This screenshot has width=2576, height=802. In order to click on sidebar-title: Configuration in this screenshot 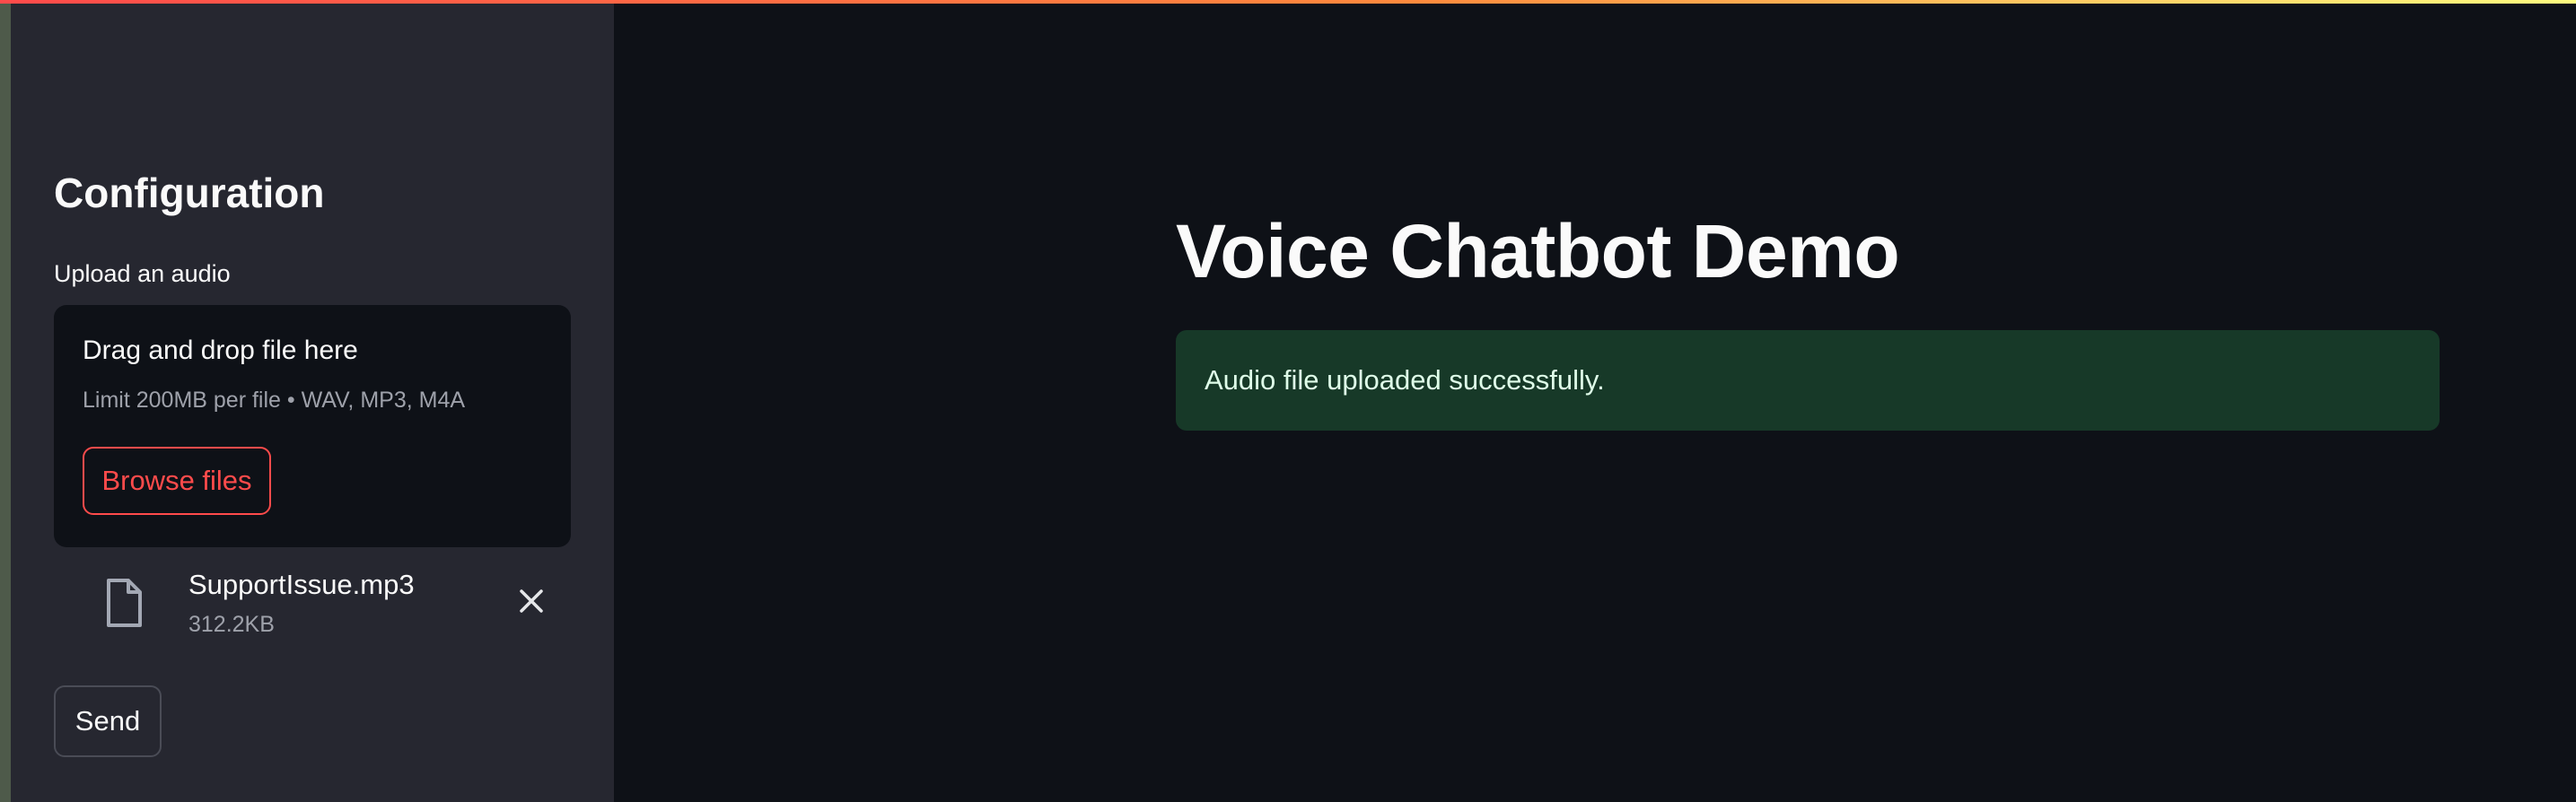, I will do `click(189, 193)`.